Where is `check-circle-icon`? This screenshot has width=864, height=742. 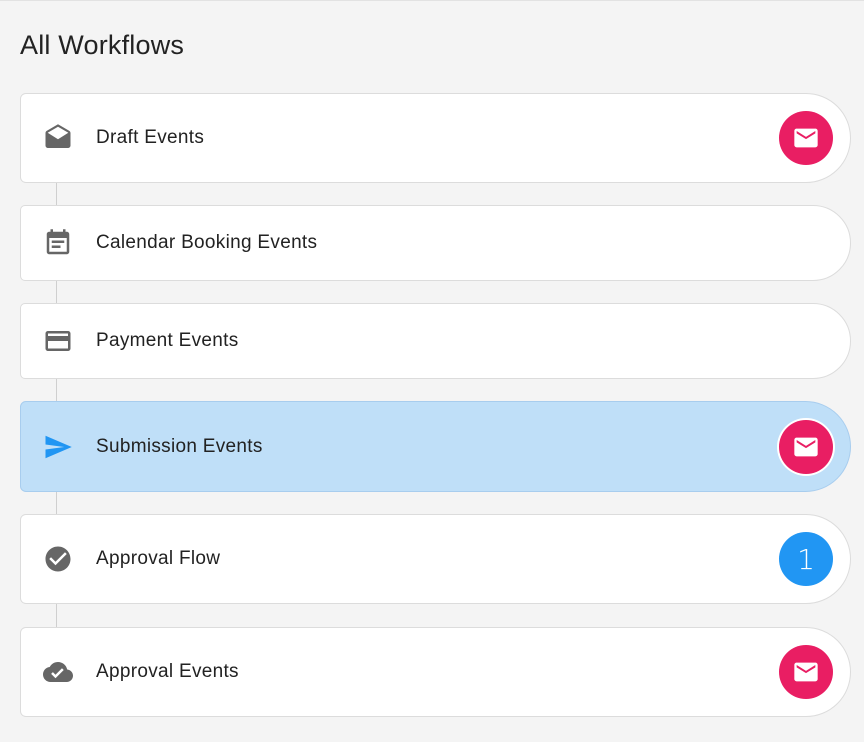 check-circle-icon is located at coordinates (58, 559).